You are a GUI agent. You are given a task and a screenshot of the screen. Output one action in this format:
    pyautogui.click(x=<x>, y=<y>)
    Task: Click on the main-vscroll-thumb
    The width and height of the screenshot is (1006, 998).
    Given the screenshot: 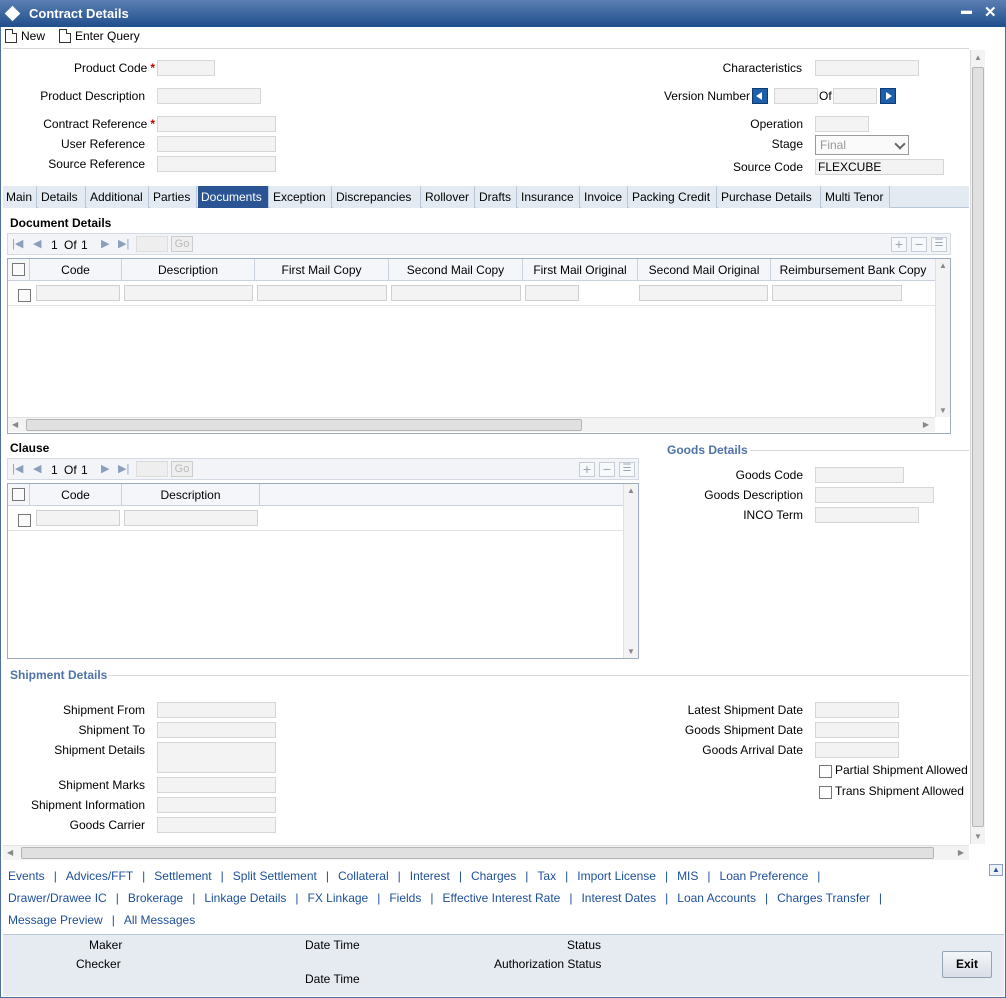 What is the action you would take?
    pyautogui.click(x=978, y=447)
    